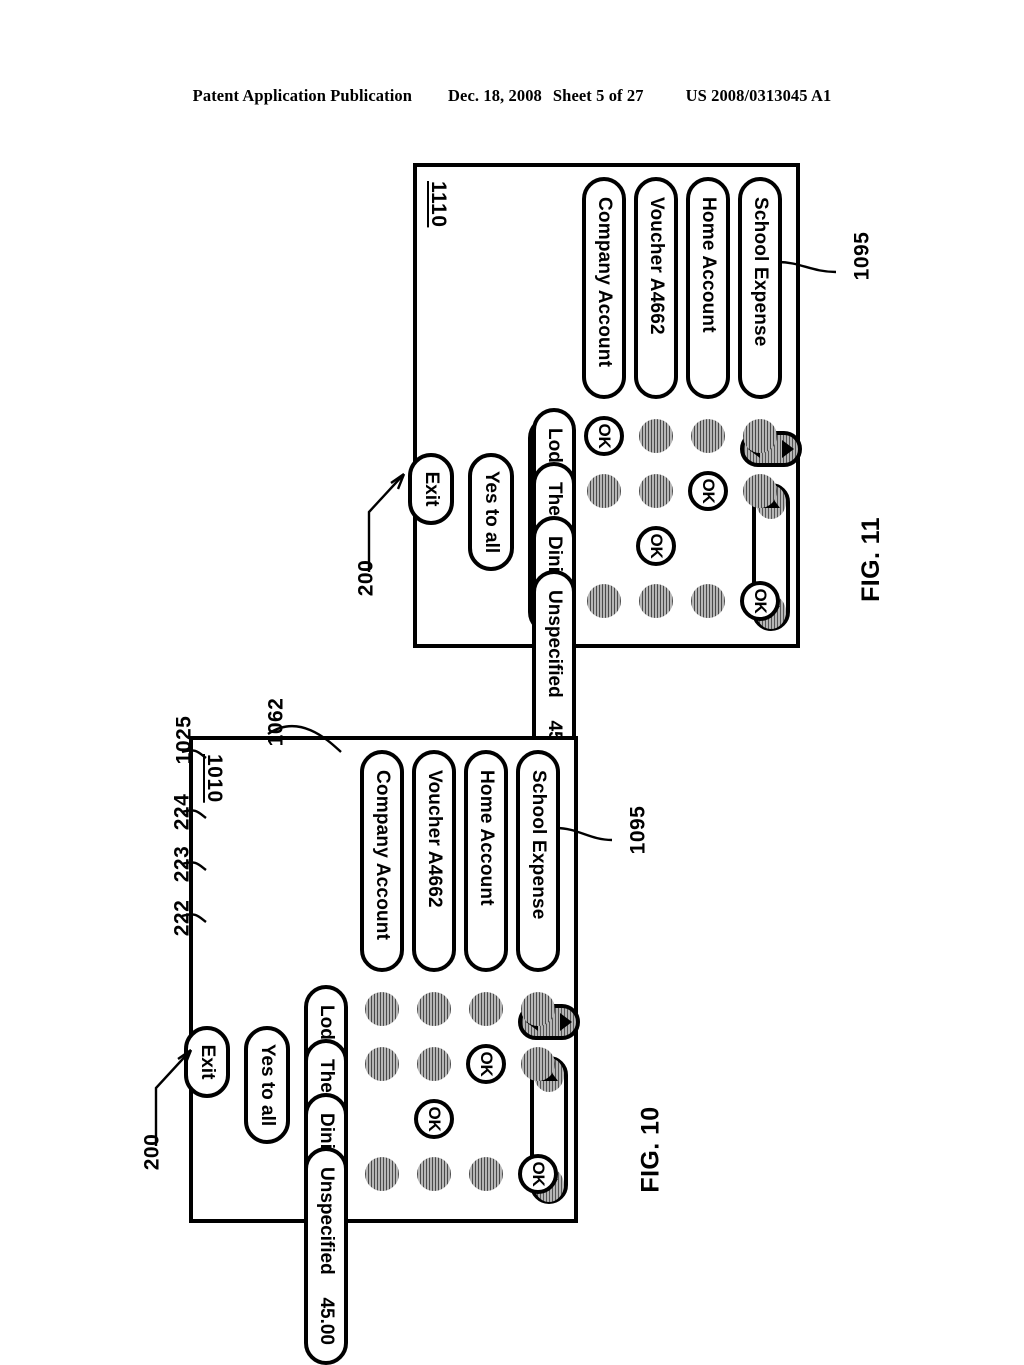 Image resolution: width=1024 pixels, height=1365 pixels. I want to click on ref-1025-fig10: 1025, so click(184, 740).